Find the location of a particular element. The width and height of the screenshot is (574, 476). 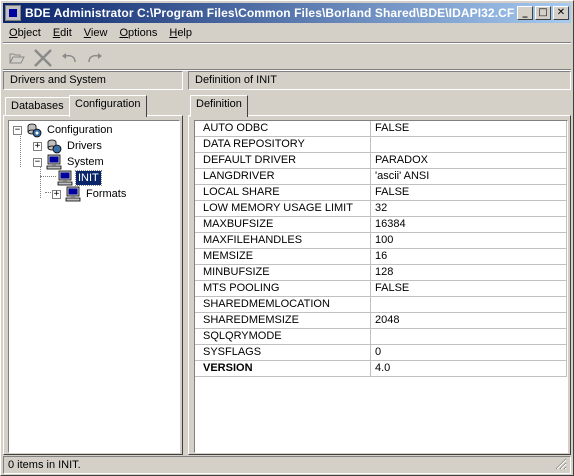

tree-label-formats: Formats is located at coordinates (106, 194).